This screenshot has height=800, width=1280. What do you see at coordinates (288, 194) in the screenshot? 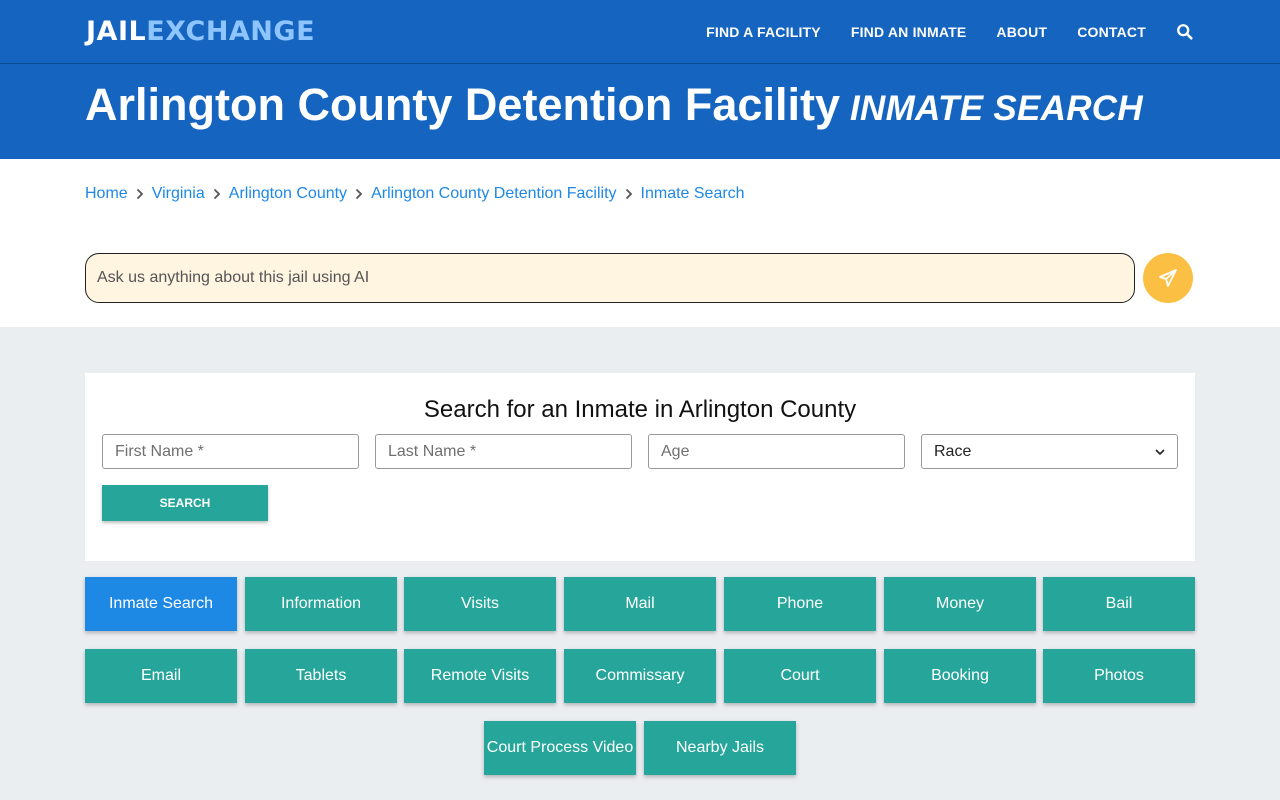
I see `breadcrumb-county: Arlington County` at bounding box center [288, 194].